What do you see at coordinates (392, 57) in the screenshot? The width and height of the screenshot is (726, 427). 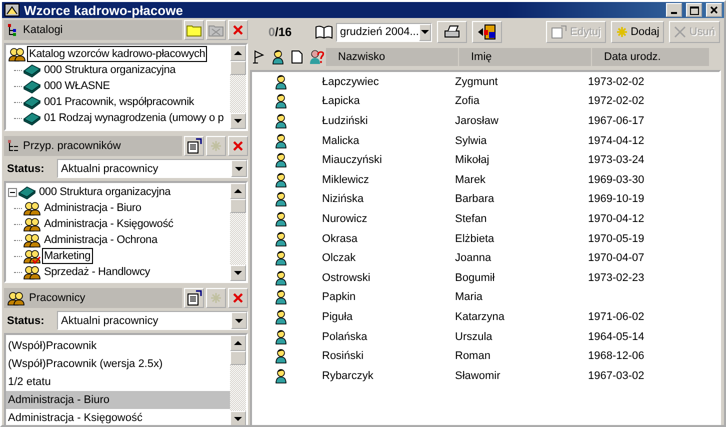 I see `column-header: Nazwisko` at bounding box center [392, 57].